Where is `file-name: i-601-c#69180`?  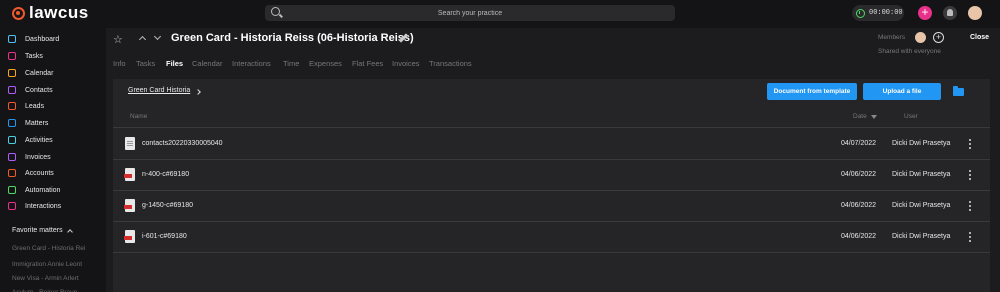 file-name: i-601-c#69180 is located at coordinates (164, 236).